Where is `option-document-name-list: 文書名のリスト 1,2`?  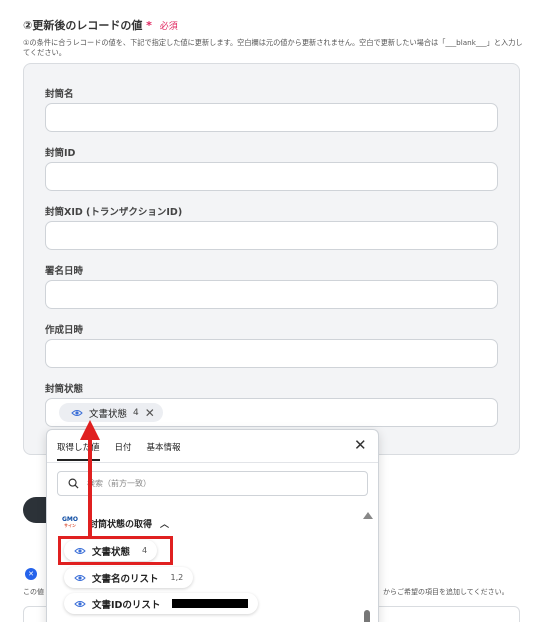
option-document-name-list: 文書名のリスト 1,2 is located at coordinates (129, 577).